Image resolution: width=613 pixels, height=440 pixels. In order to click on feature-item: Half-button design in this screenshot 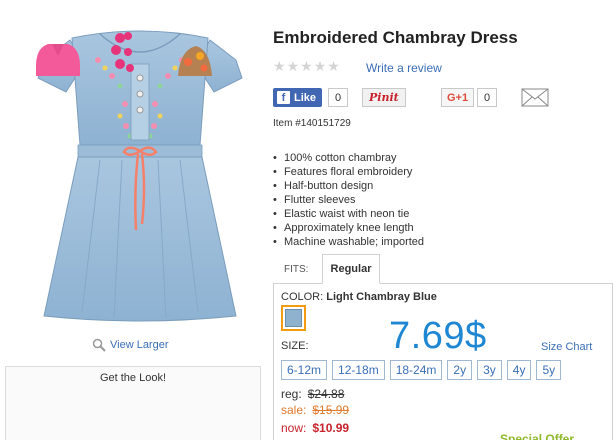, I will do `click(348, 186)`.